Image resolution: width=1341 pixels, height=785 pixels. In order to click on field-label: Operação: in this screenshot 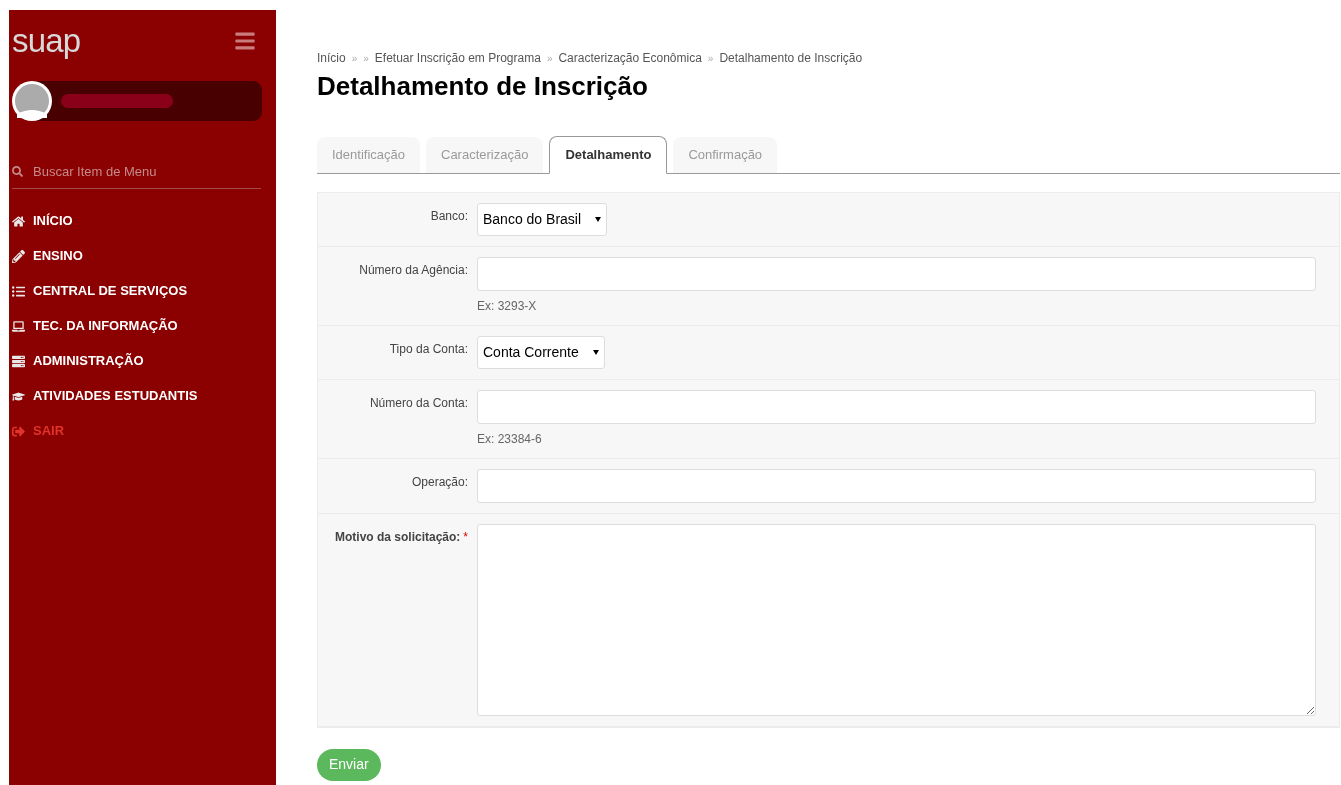, I will do `click(439, 481)`.